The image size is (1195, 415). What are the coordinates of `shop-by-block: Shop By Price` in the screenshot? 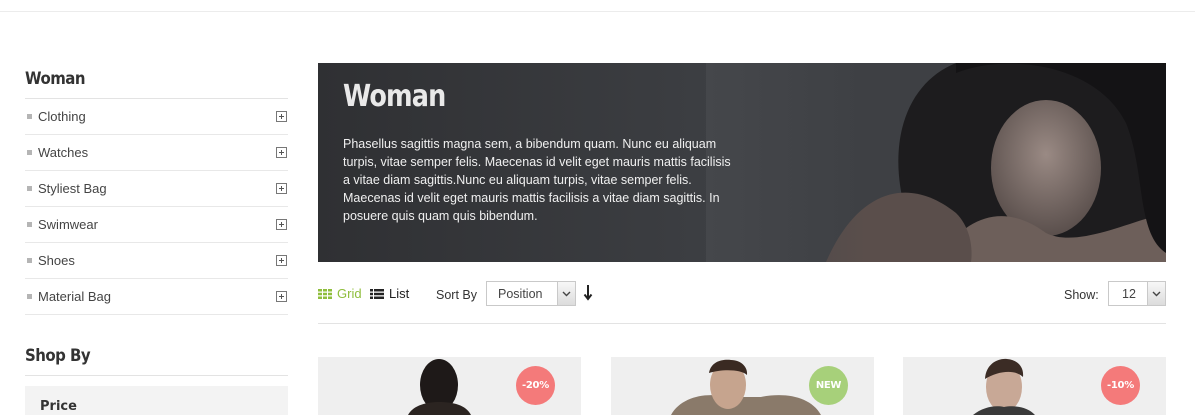 It's located at (156, 377).